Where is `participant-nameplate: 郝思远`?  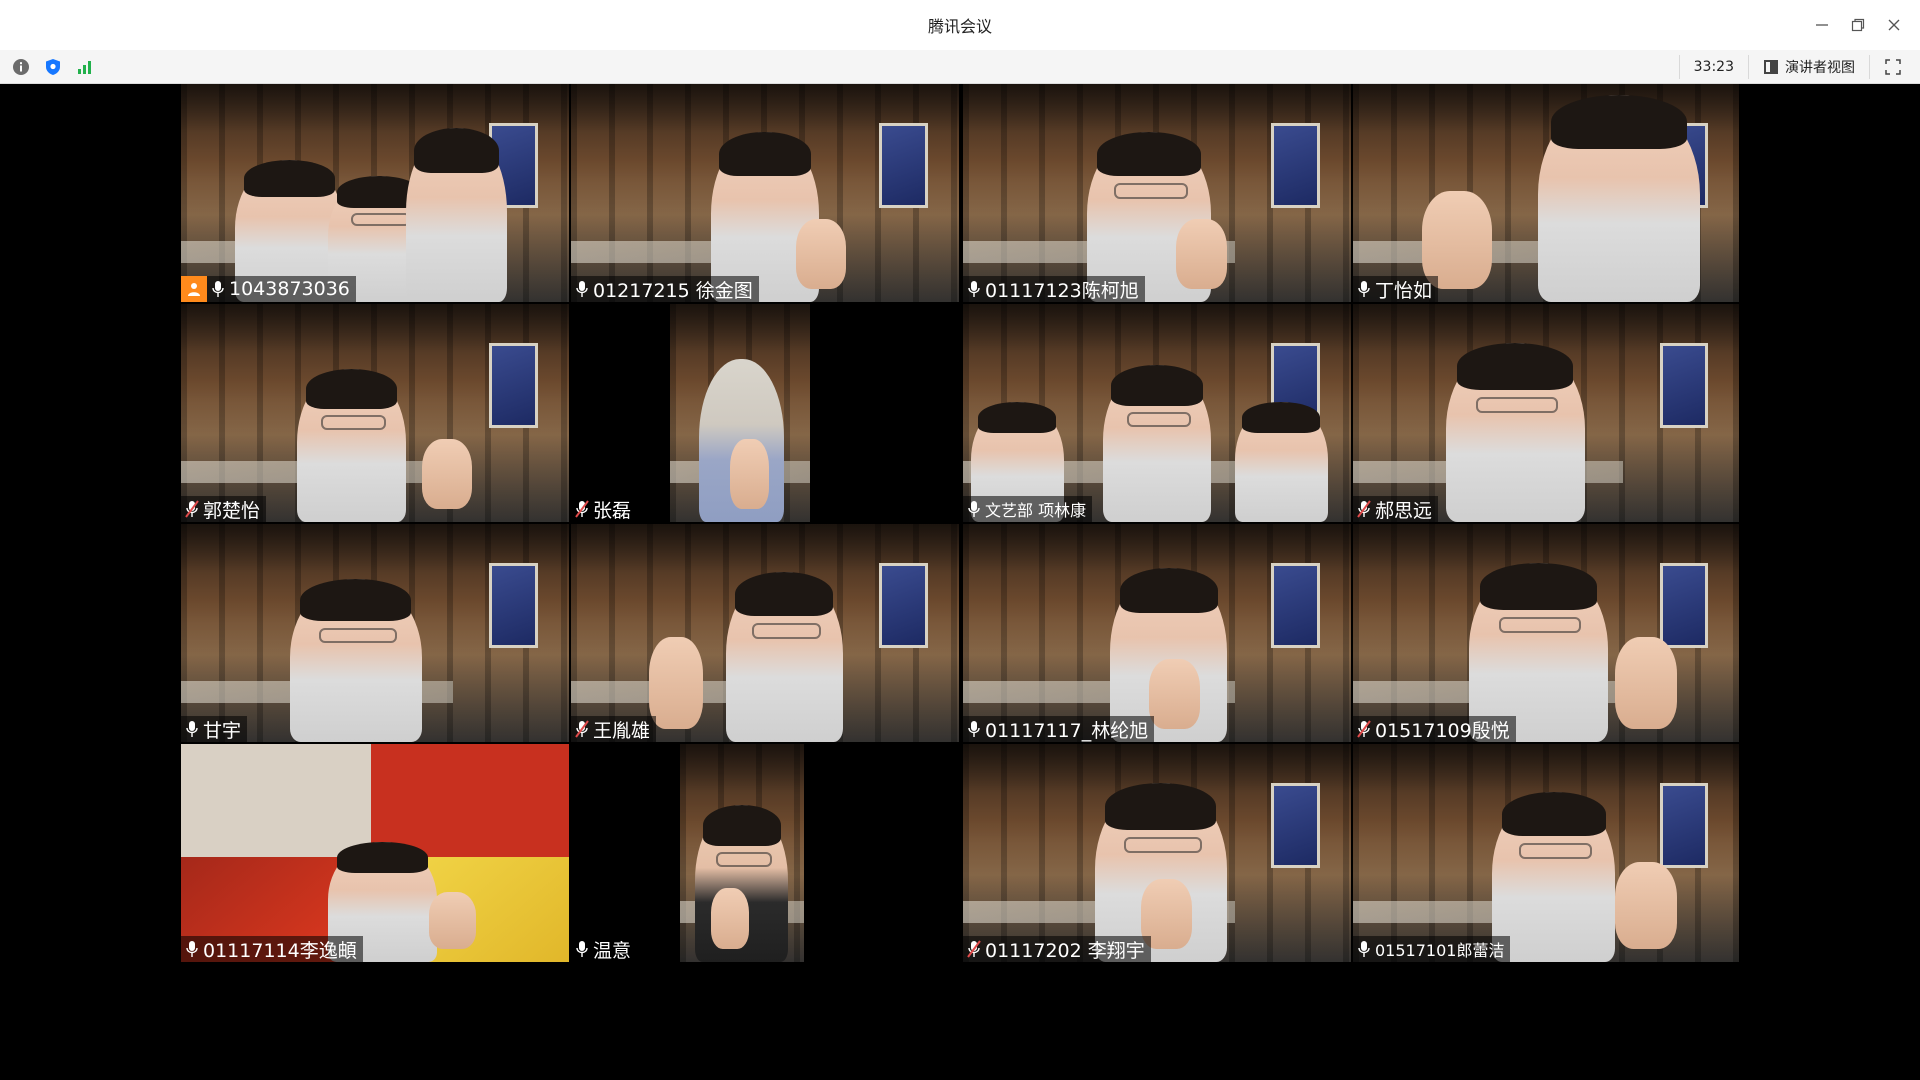 participant-nameplate: 郝思远 is located at coordinates (1396, 509).